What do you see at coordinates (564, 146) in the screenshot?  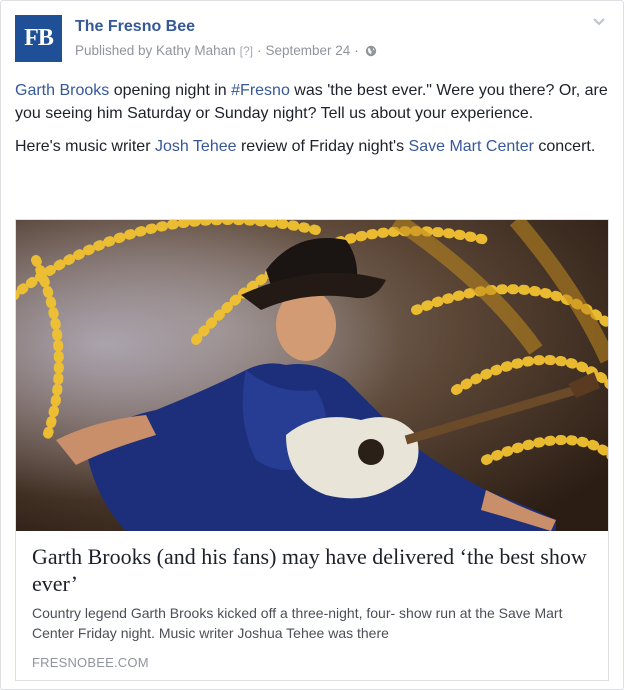 I see `message-text: concert.` at bounding box center [564, 146].